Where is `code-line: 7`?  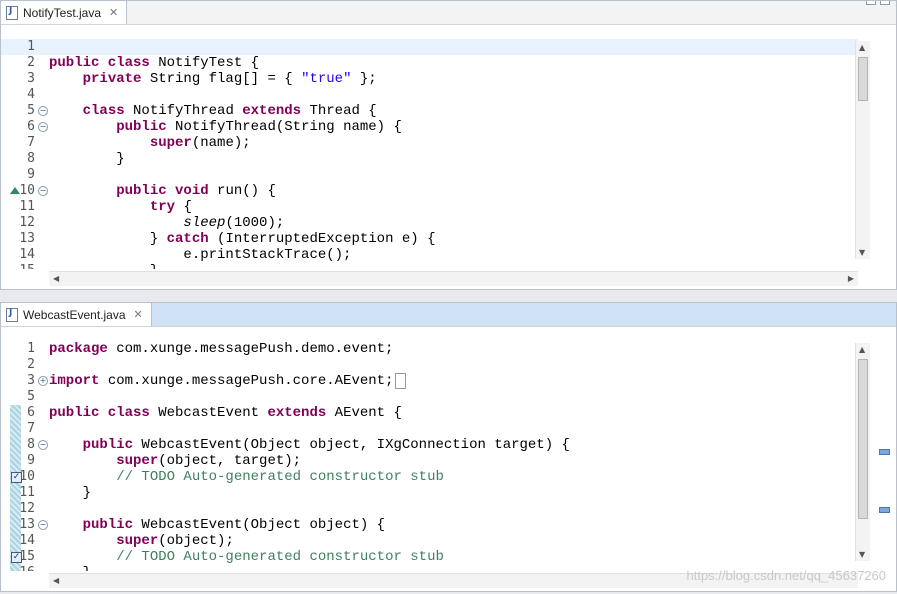
code-line: 7 is located at coordinates (429, 429).